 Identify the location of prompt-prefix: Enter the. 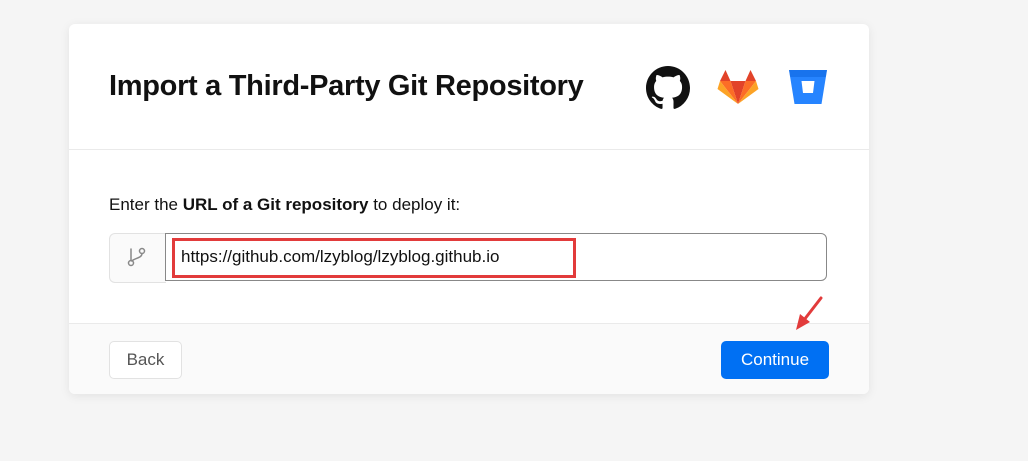
(146, 204).